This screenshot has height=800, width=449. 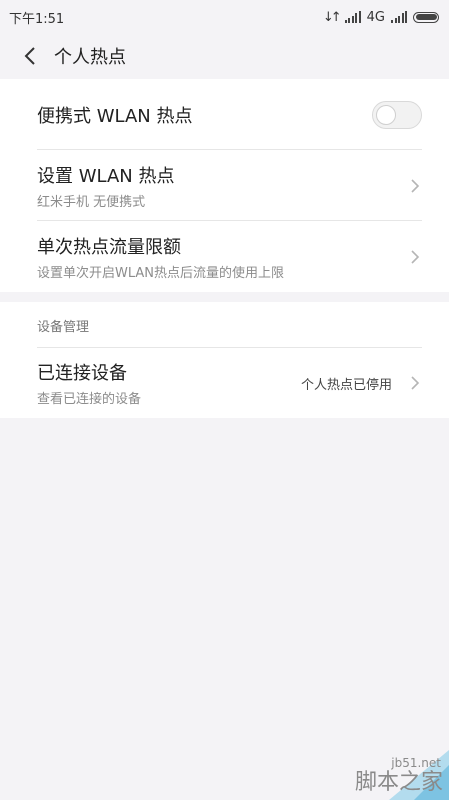 What do you see at coordinates (224, 56) in the screenshot?
I see `title-bar: 个人热点` at bounding box center [224, 56].